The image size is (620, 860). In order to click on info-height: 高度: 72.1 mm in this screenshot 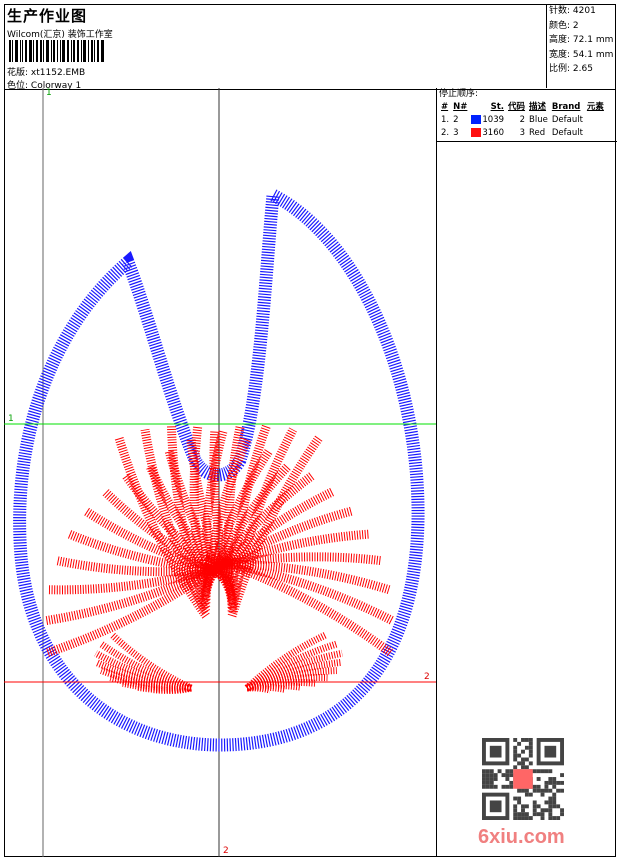, I will do `click(581, 40)`.